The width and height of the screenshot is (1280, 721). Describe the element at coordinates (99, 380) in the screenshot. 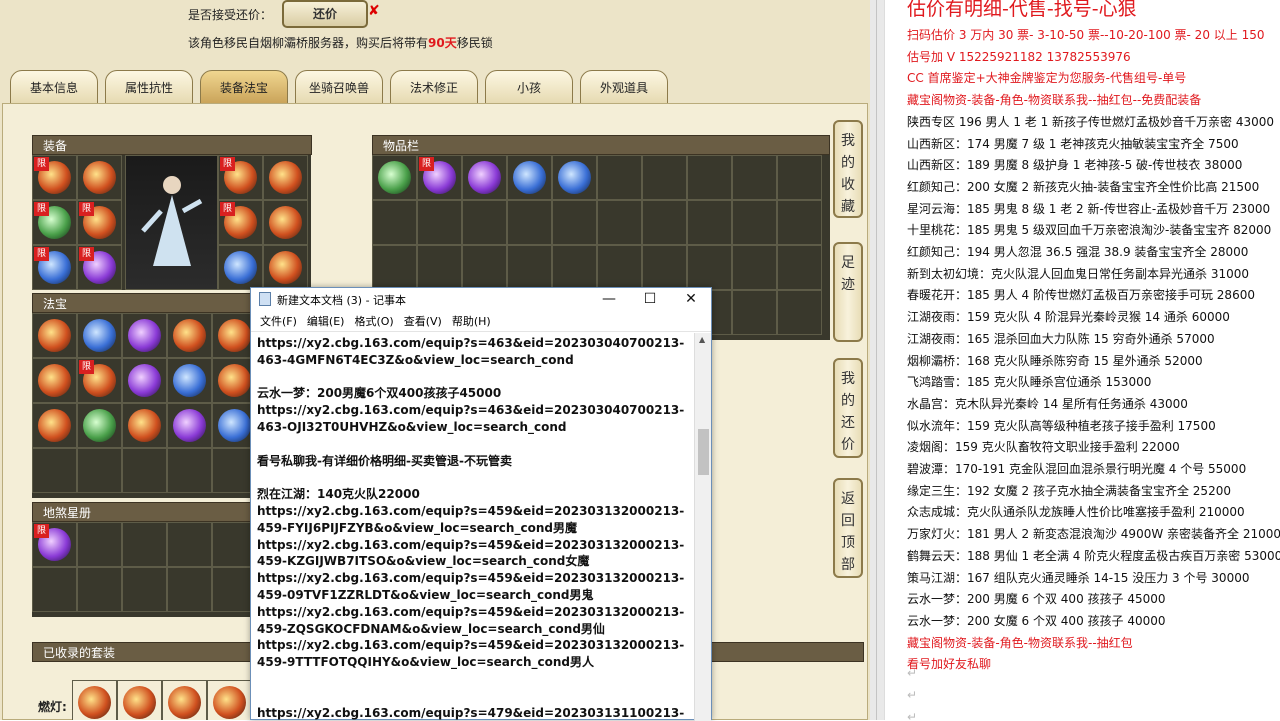

I see `treasure-slot: 限` at that location.